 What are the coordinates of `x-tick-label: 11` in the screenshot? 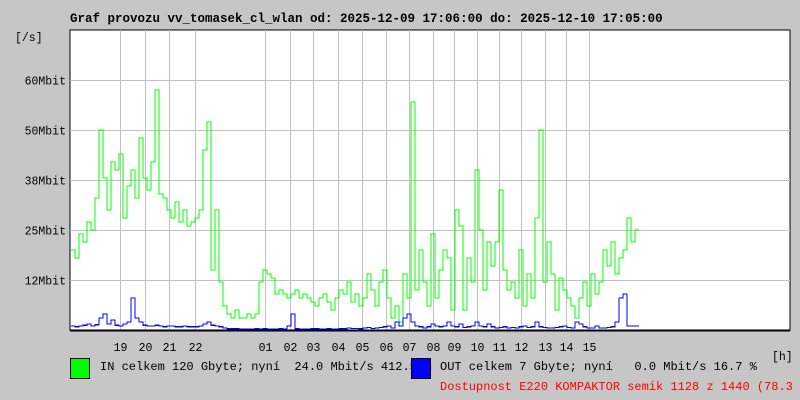 It's located at (500, 348).